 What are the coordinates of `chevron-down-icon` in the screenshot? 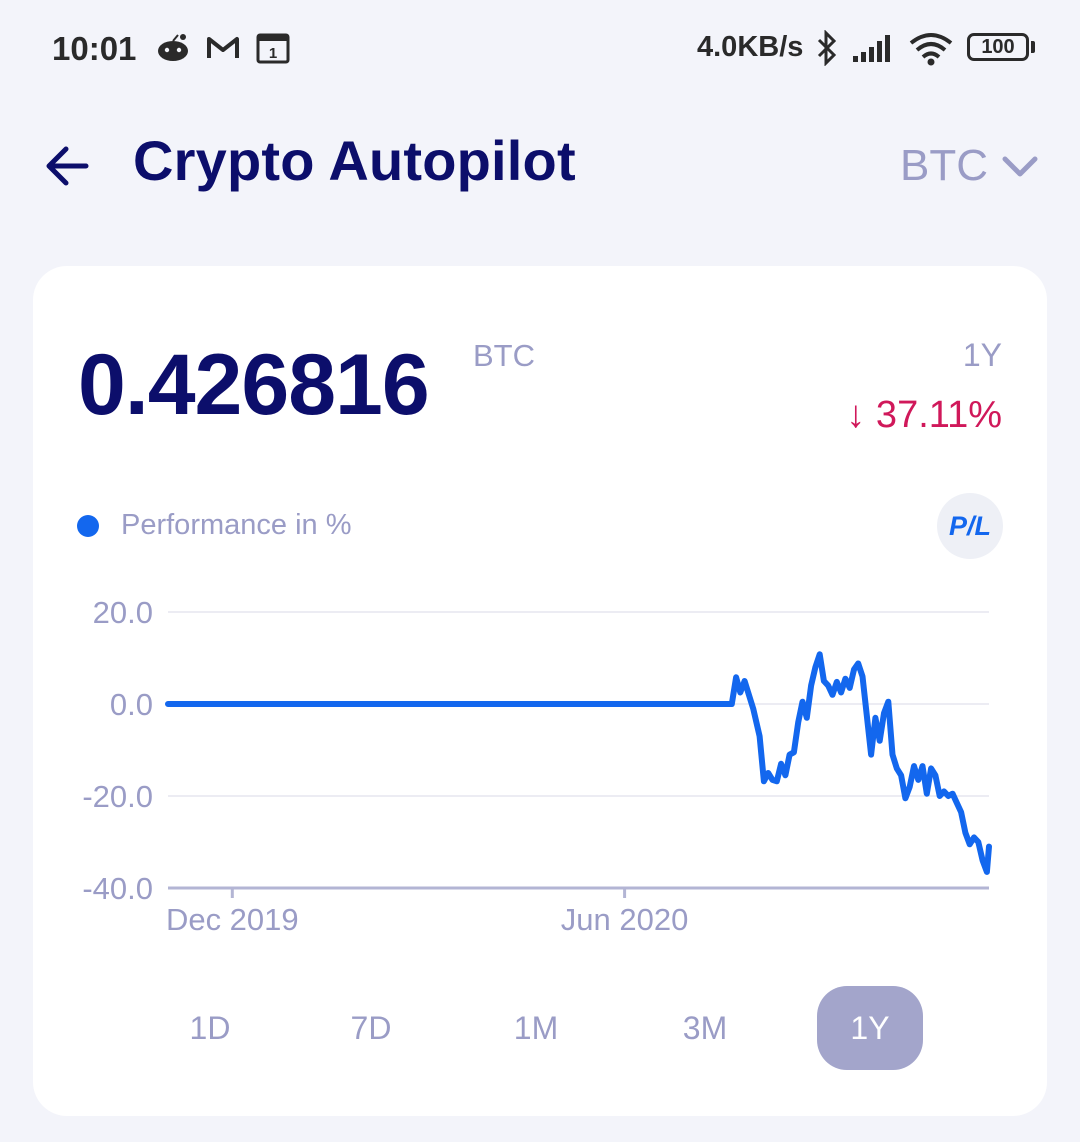 It's located at (1020, 166).